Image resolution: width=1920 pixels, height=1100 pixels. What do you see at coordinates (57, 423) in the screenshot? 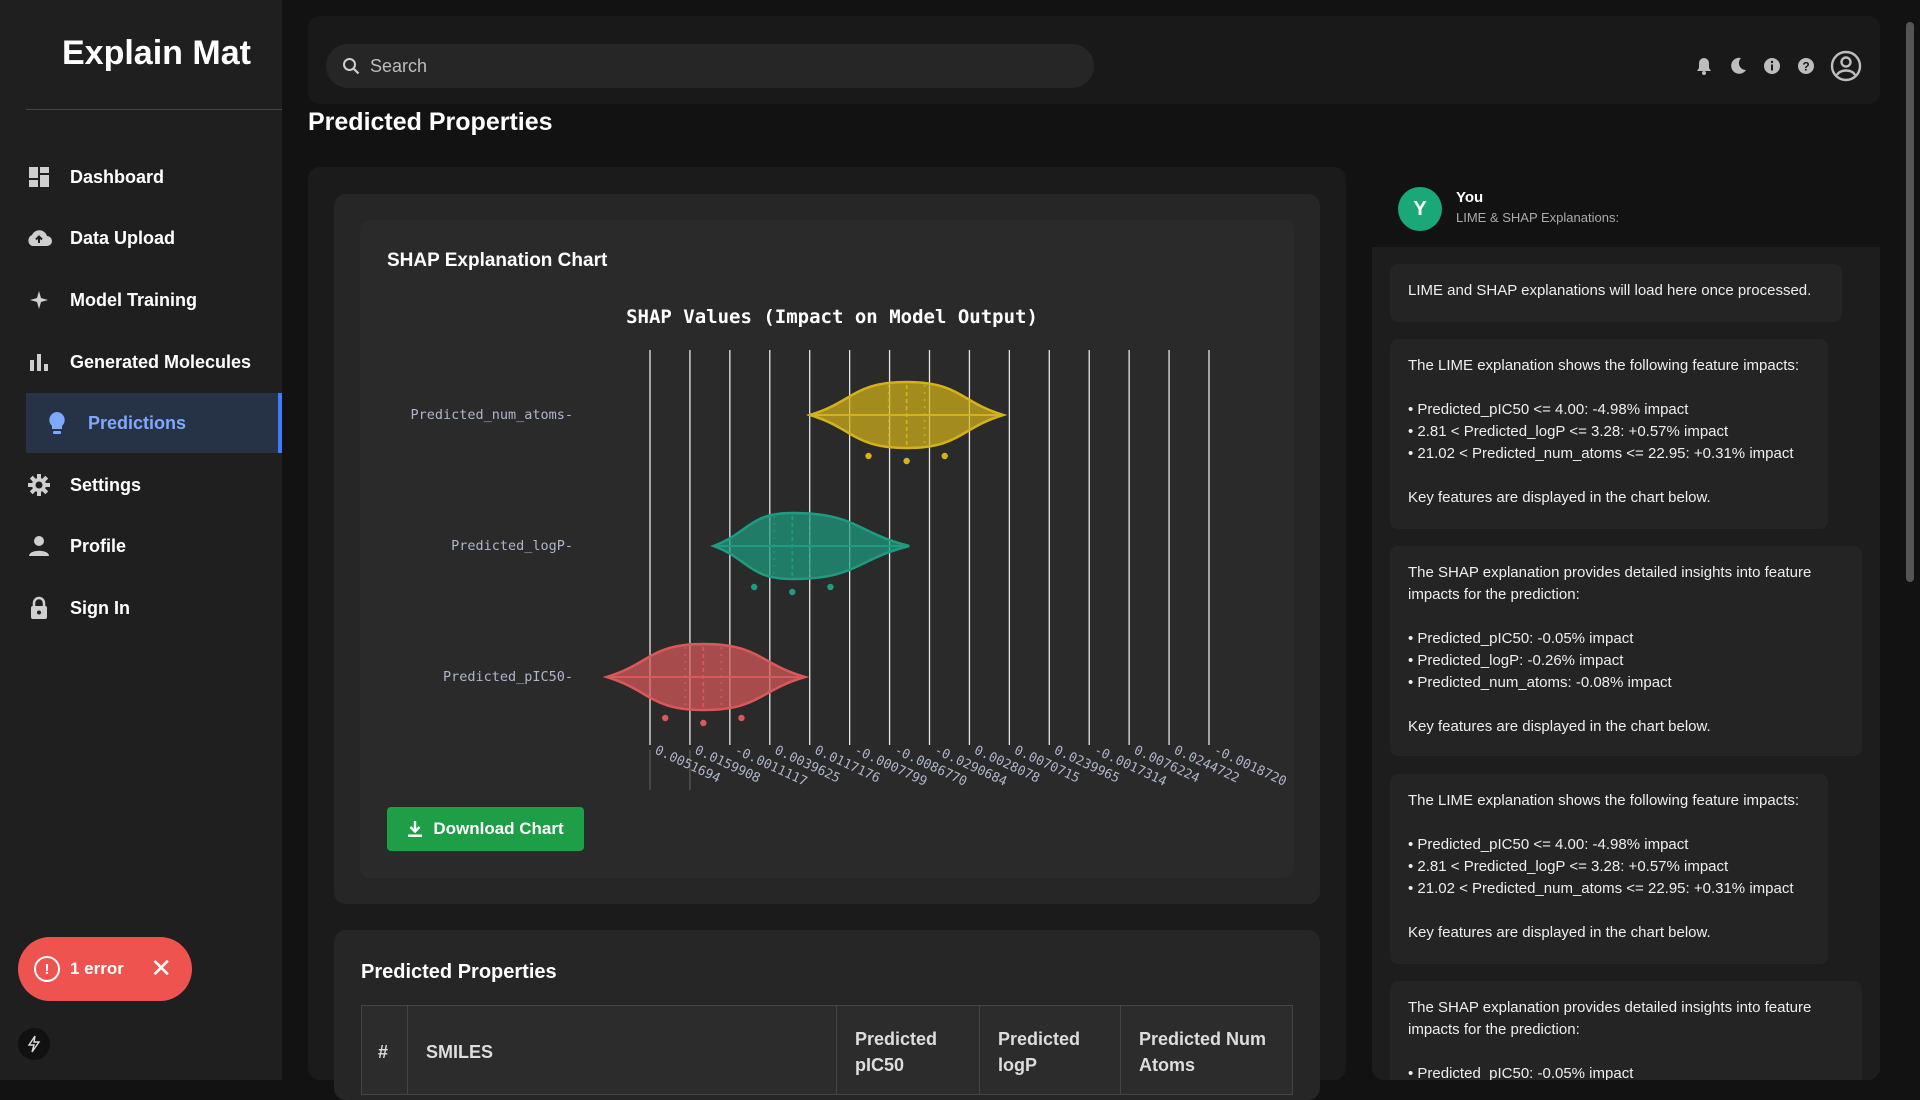
I see `lightbulb-icon` at bounding box center [57, 423].